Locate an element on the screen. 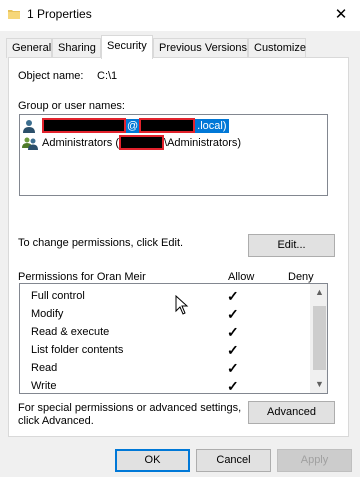  redacted-machine-name is located at coordinates (142, 142).